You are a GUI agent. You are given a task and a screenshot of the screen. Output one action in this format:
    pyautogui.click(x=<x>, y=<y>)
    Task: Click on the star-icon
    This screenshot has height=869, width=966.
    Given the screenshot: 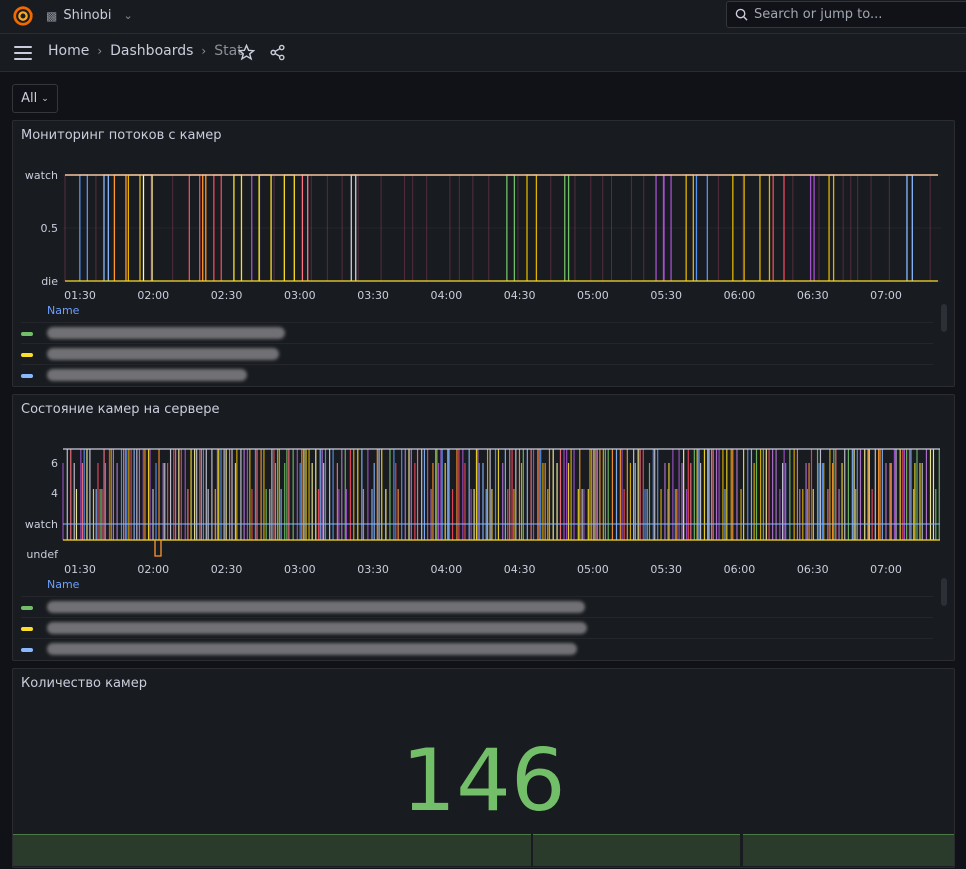 What is the action you would take?
    pyautogui.click(x=246, y=52)
    